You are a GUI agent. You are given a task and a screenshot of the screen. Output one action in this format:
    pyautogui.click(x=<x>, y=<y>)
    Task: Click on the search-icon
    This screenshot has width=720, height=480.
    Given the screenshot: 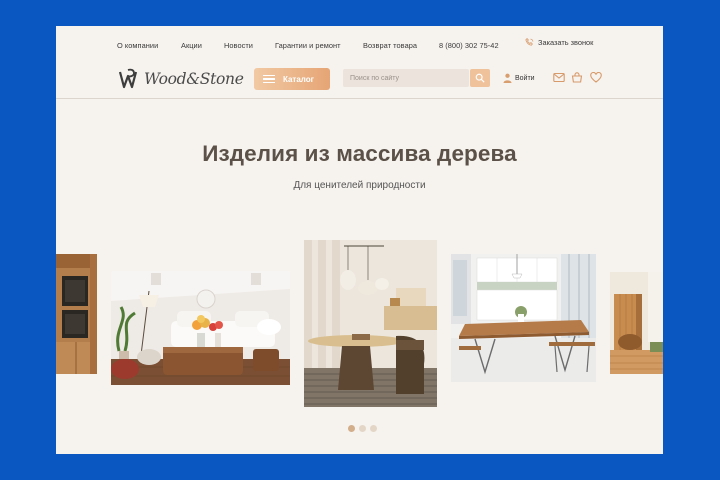 What is the action you would take?
    pyautogui.click(x=480, y=78)
    